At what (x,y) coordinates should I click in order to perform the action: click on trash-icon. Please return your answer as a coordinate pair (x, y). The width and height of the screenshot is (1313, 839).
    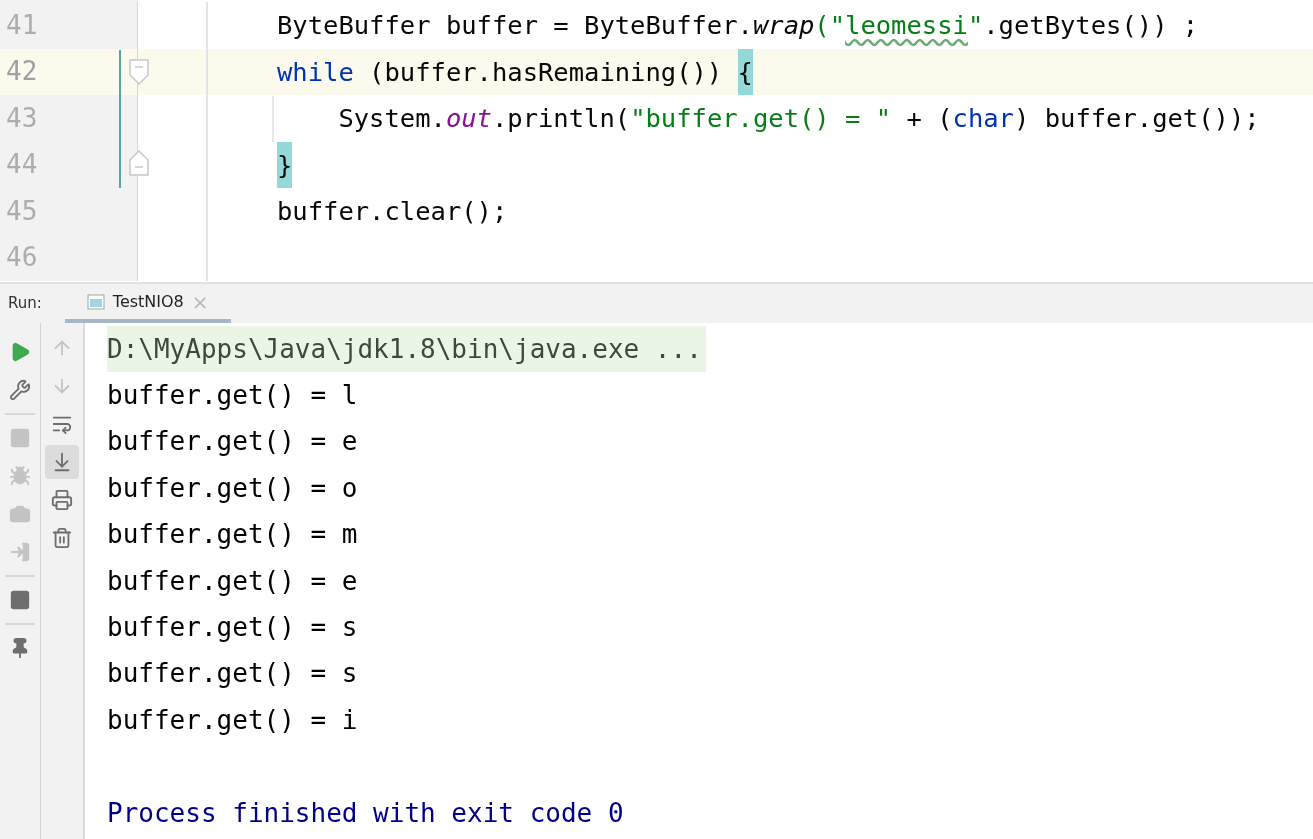
    Looking at the image, I should click on (62, 538).